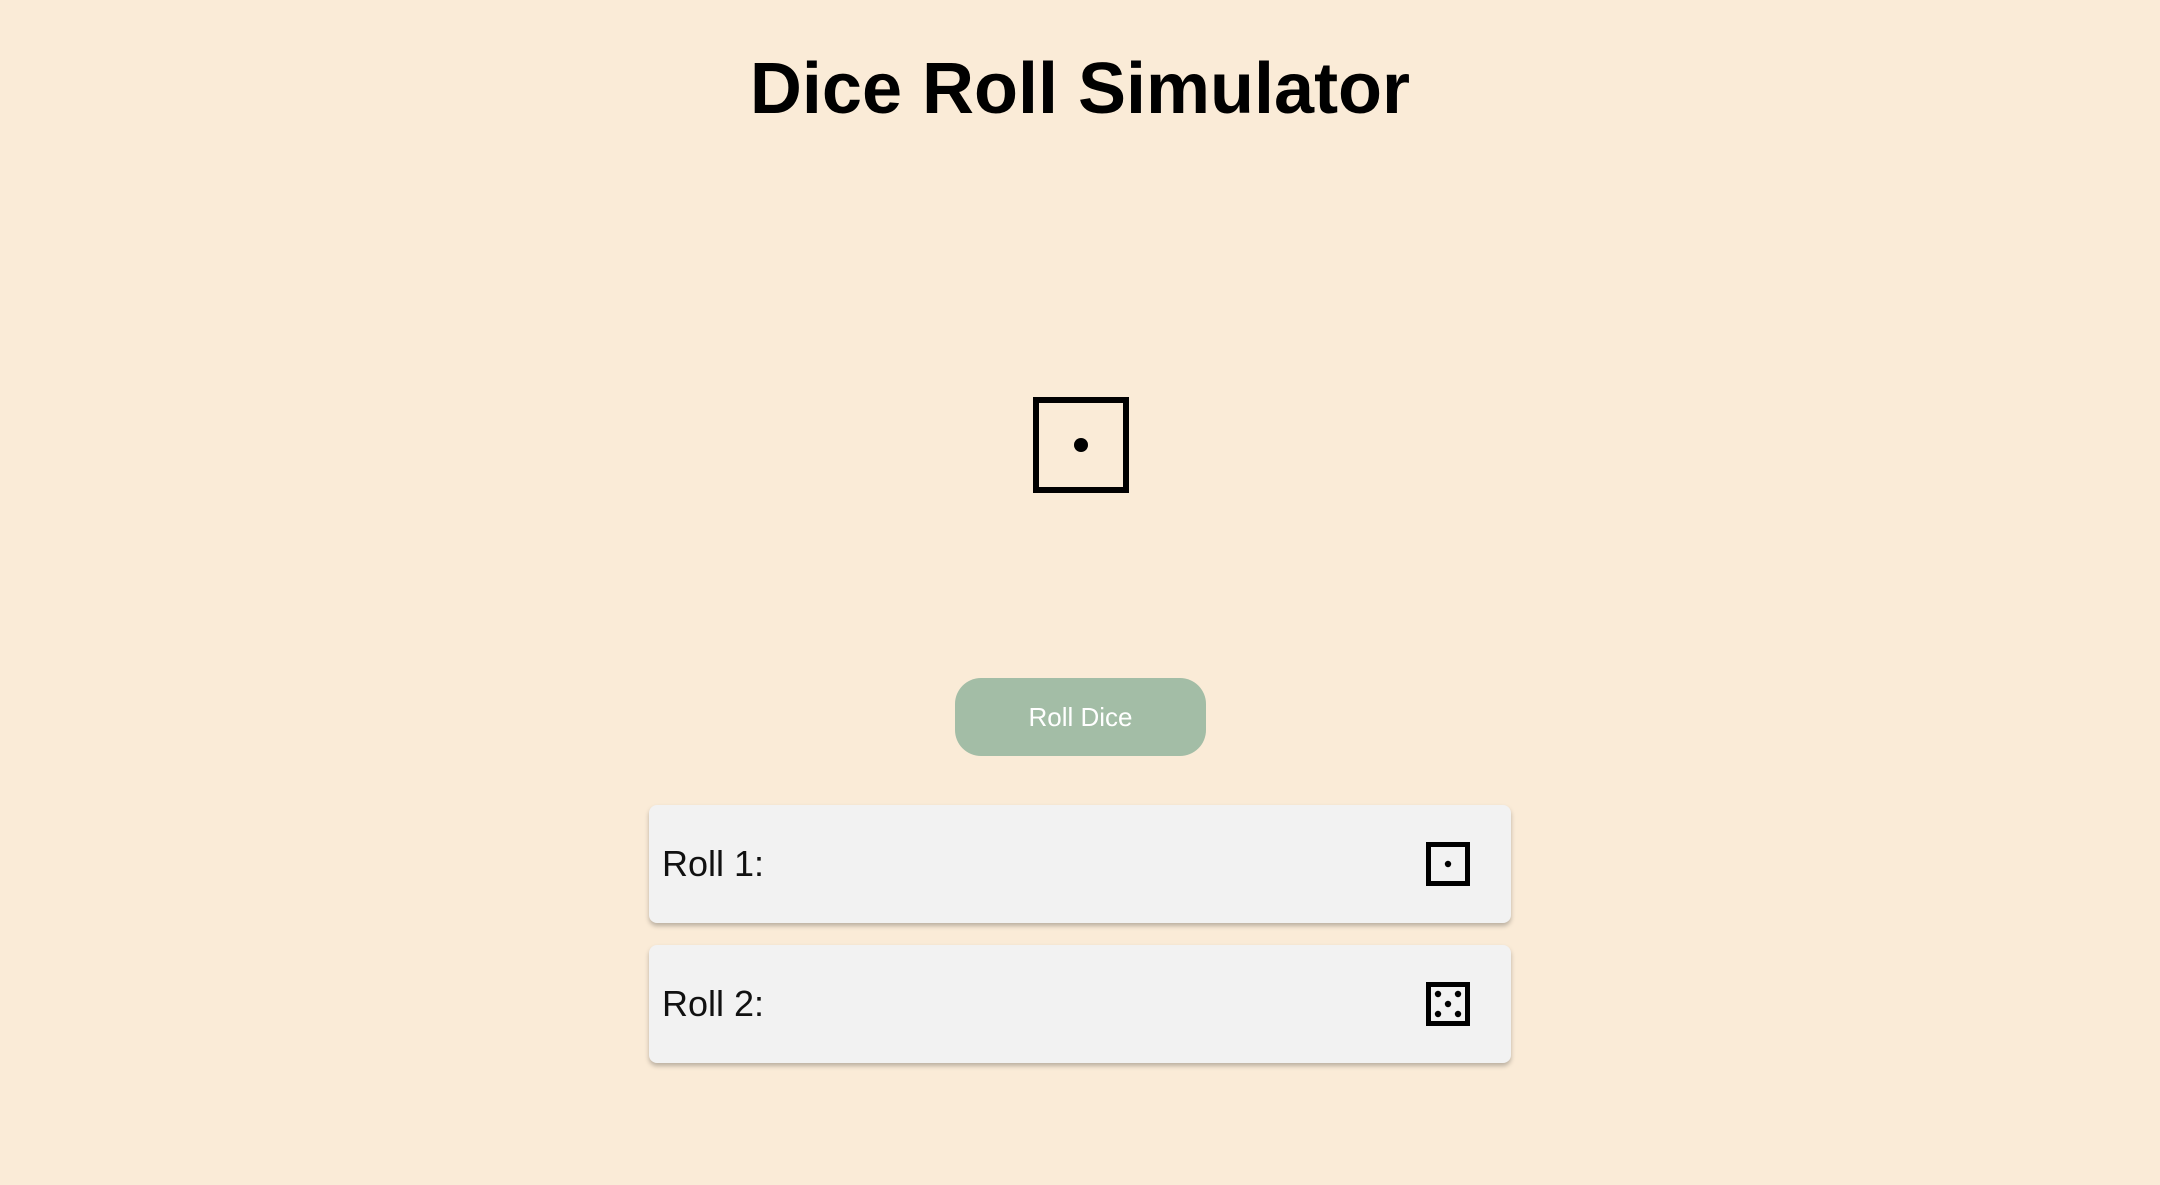 Image resolution: width=2160 pixels, height=1185 pixels. I want to click on roll-history-list: Roll 1: Roll 2:, so click(1080, 945).